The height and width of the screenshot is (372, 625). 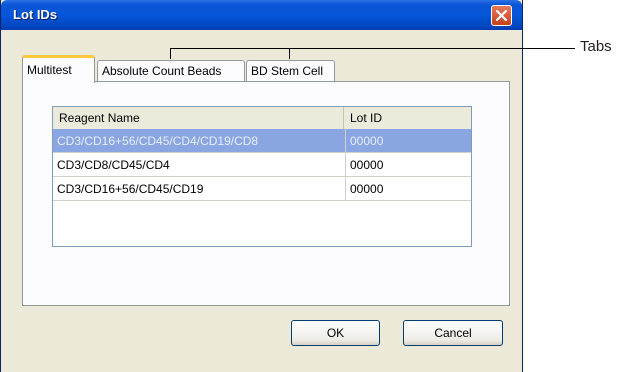 I want to click on table-row: CD3/CD16+56/CD45/CD4/CD19/CD8 00000, so click(x=262, y=141).